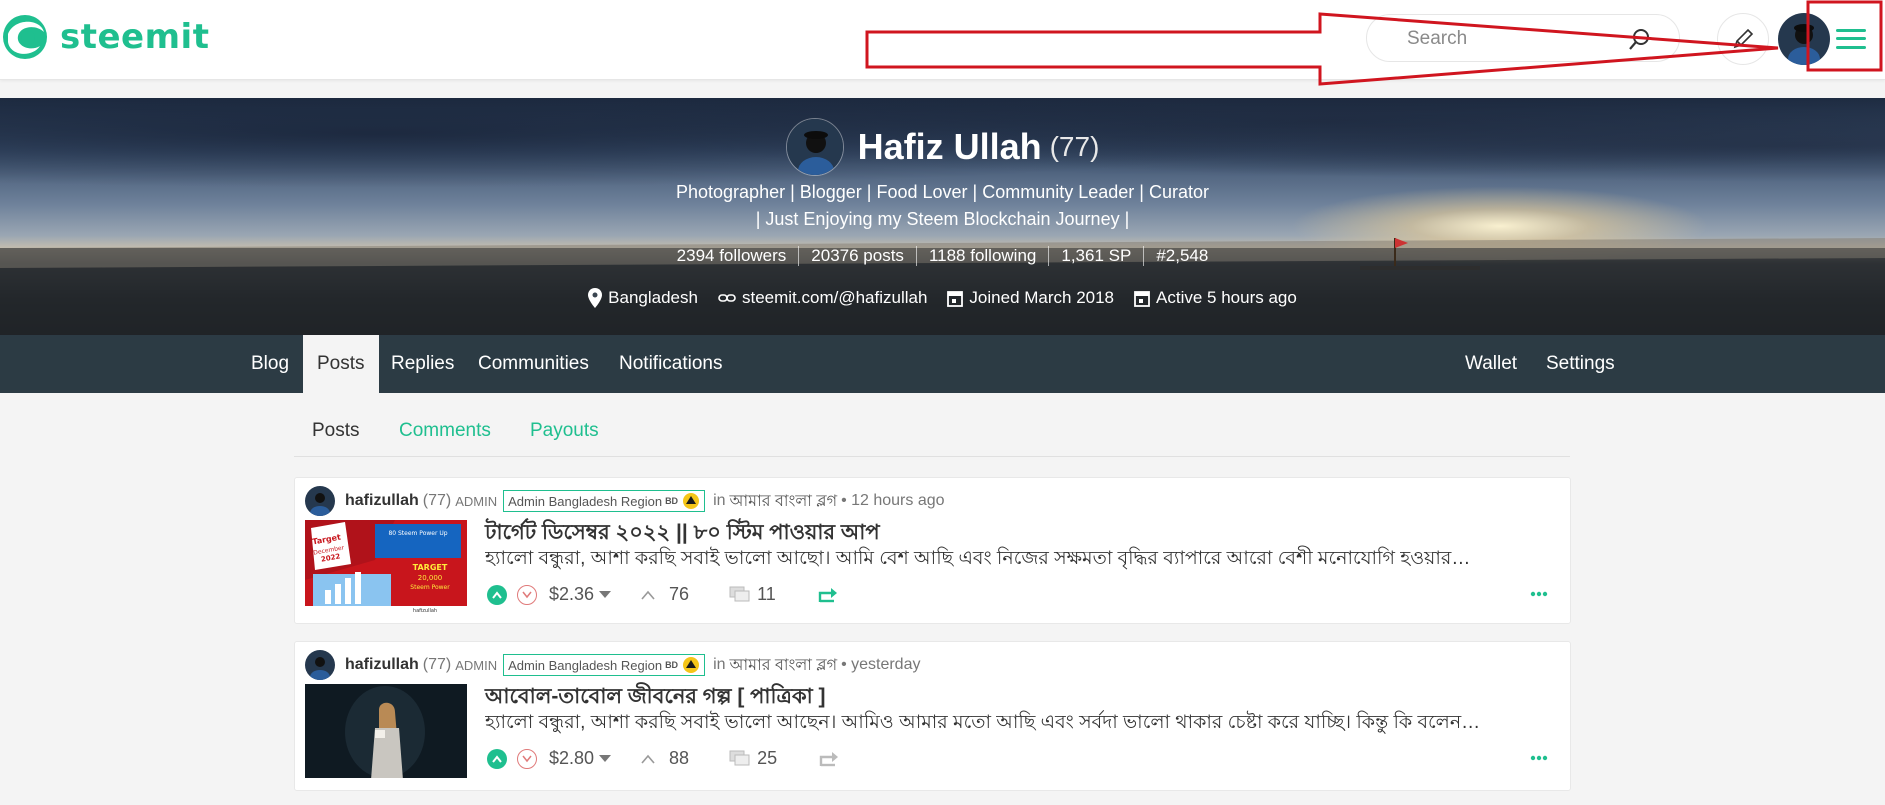 The image size is (1885, 805). Describe the element at coordinates (1074, 146) in the screenshot. I see `profile-reputation: (77)` at that location.